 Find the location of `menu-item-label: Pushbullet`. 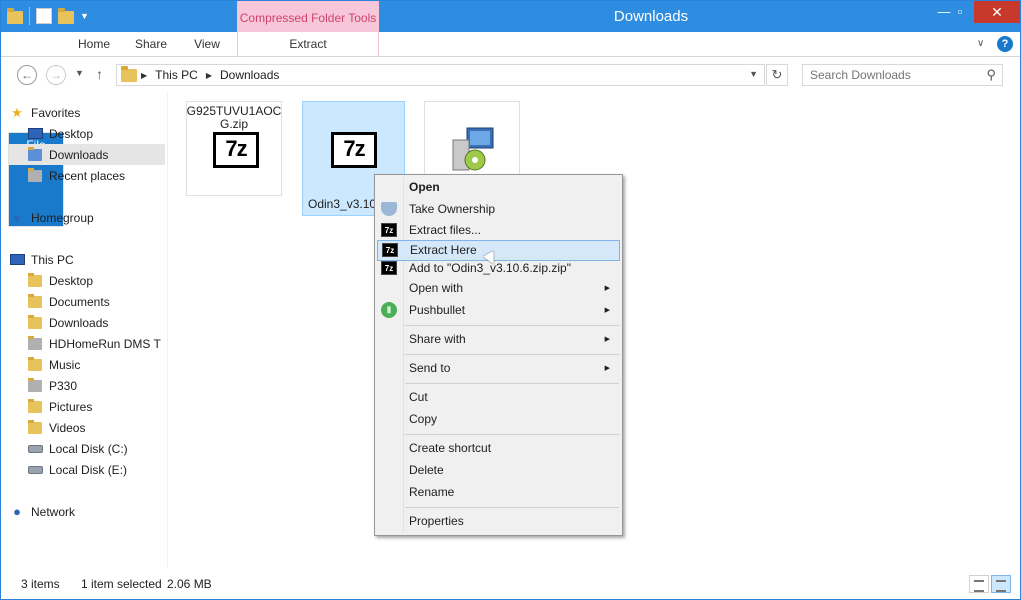

menu-item-label: Pushbullet is located at coordinates (437, 310).